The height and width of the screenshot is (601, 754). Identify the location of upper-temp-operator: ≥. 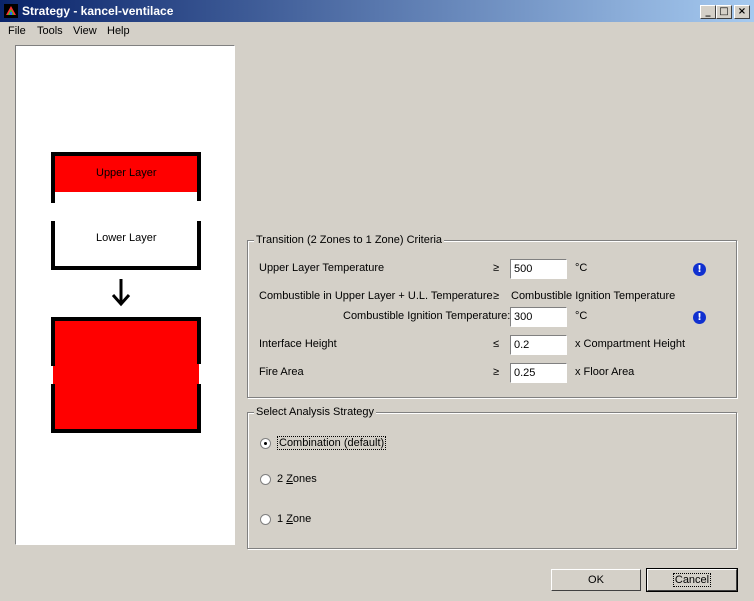
(496, 268).